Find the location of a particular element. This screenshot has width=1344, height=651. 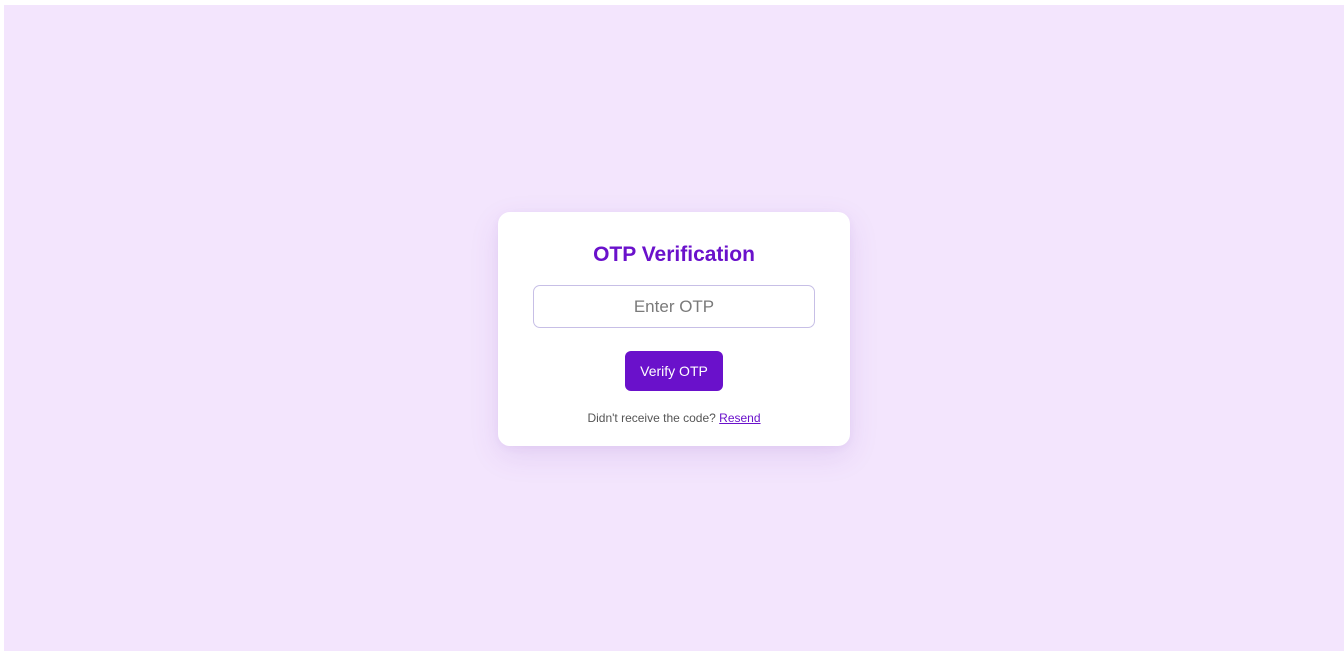

card-title: OTP Verification is located at coordinates (674, 254).